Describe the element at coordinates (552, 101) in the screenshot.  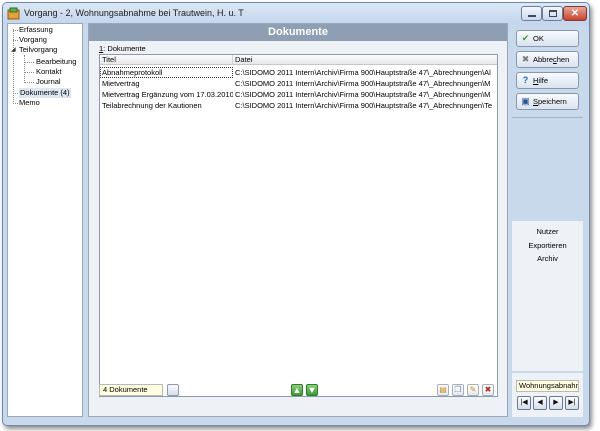
I see `save-label-part: peichern` at that location.